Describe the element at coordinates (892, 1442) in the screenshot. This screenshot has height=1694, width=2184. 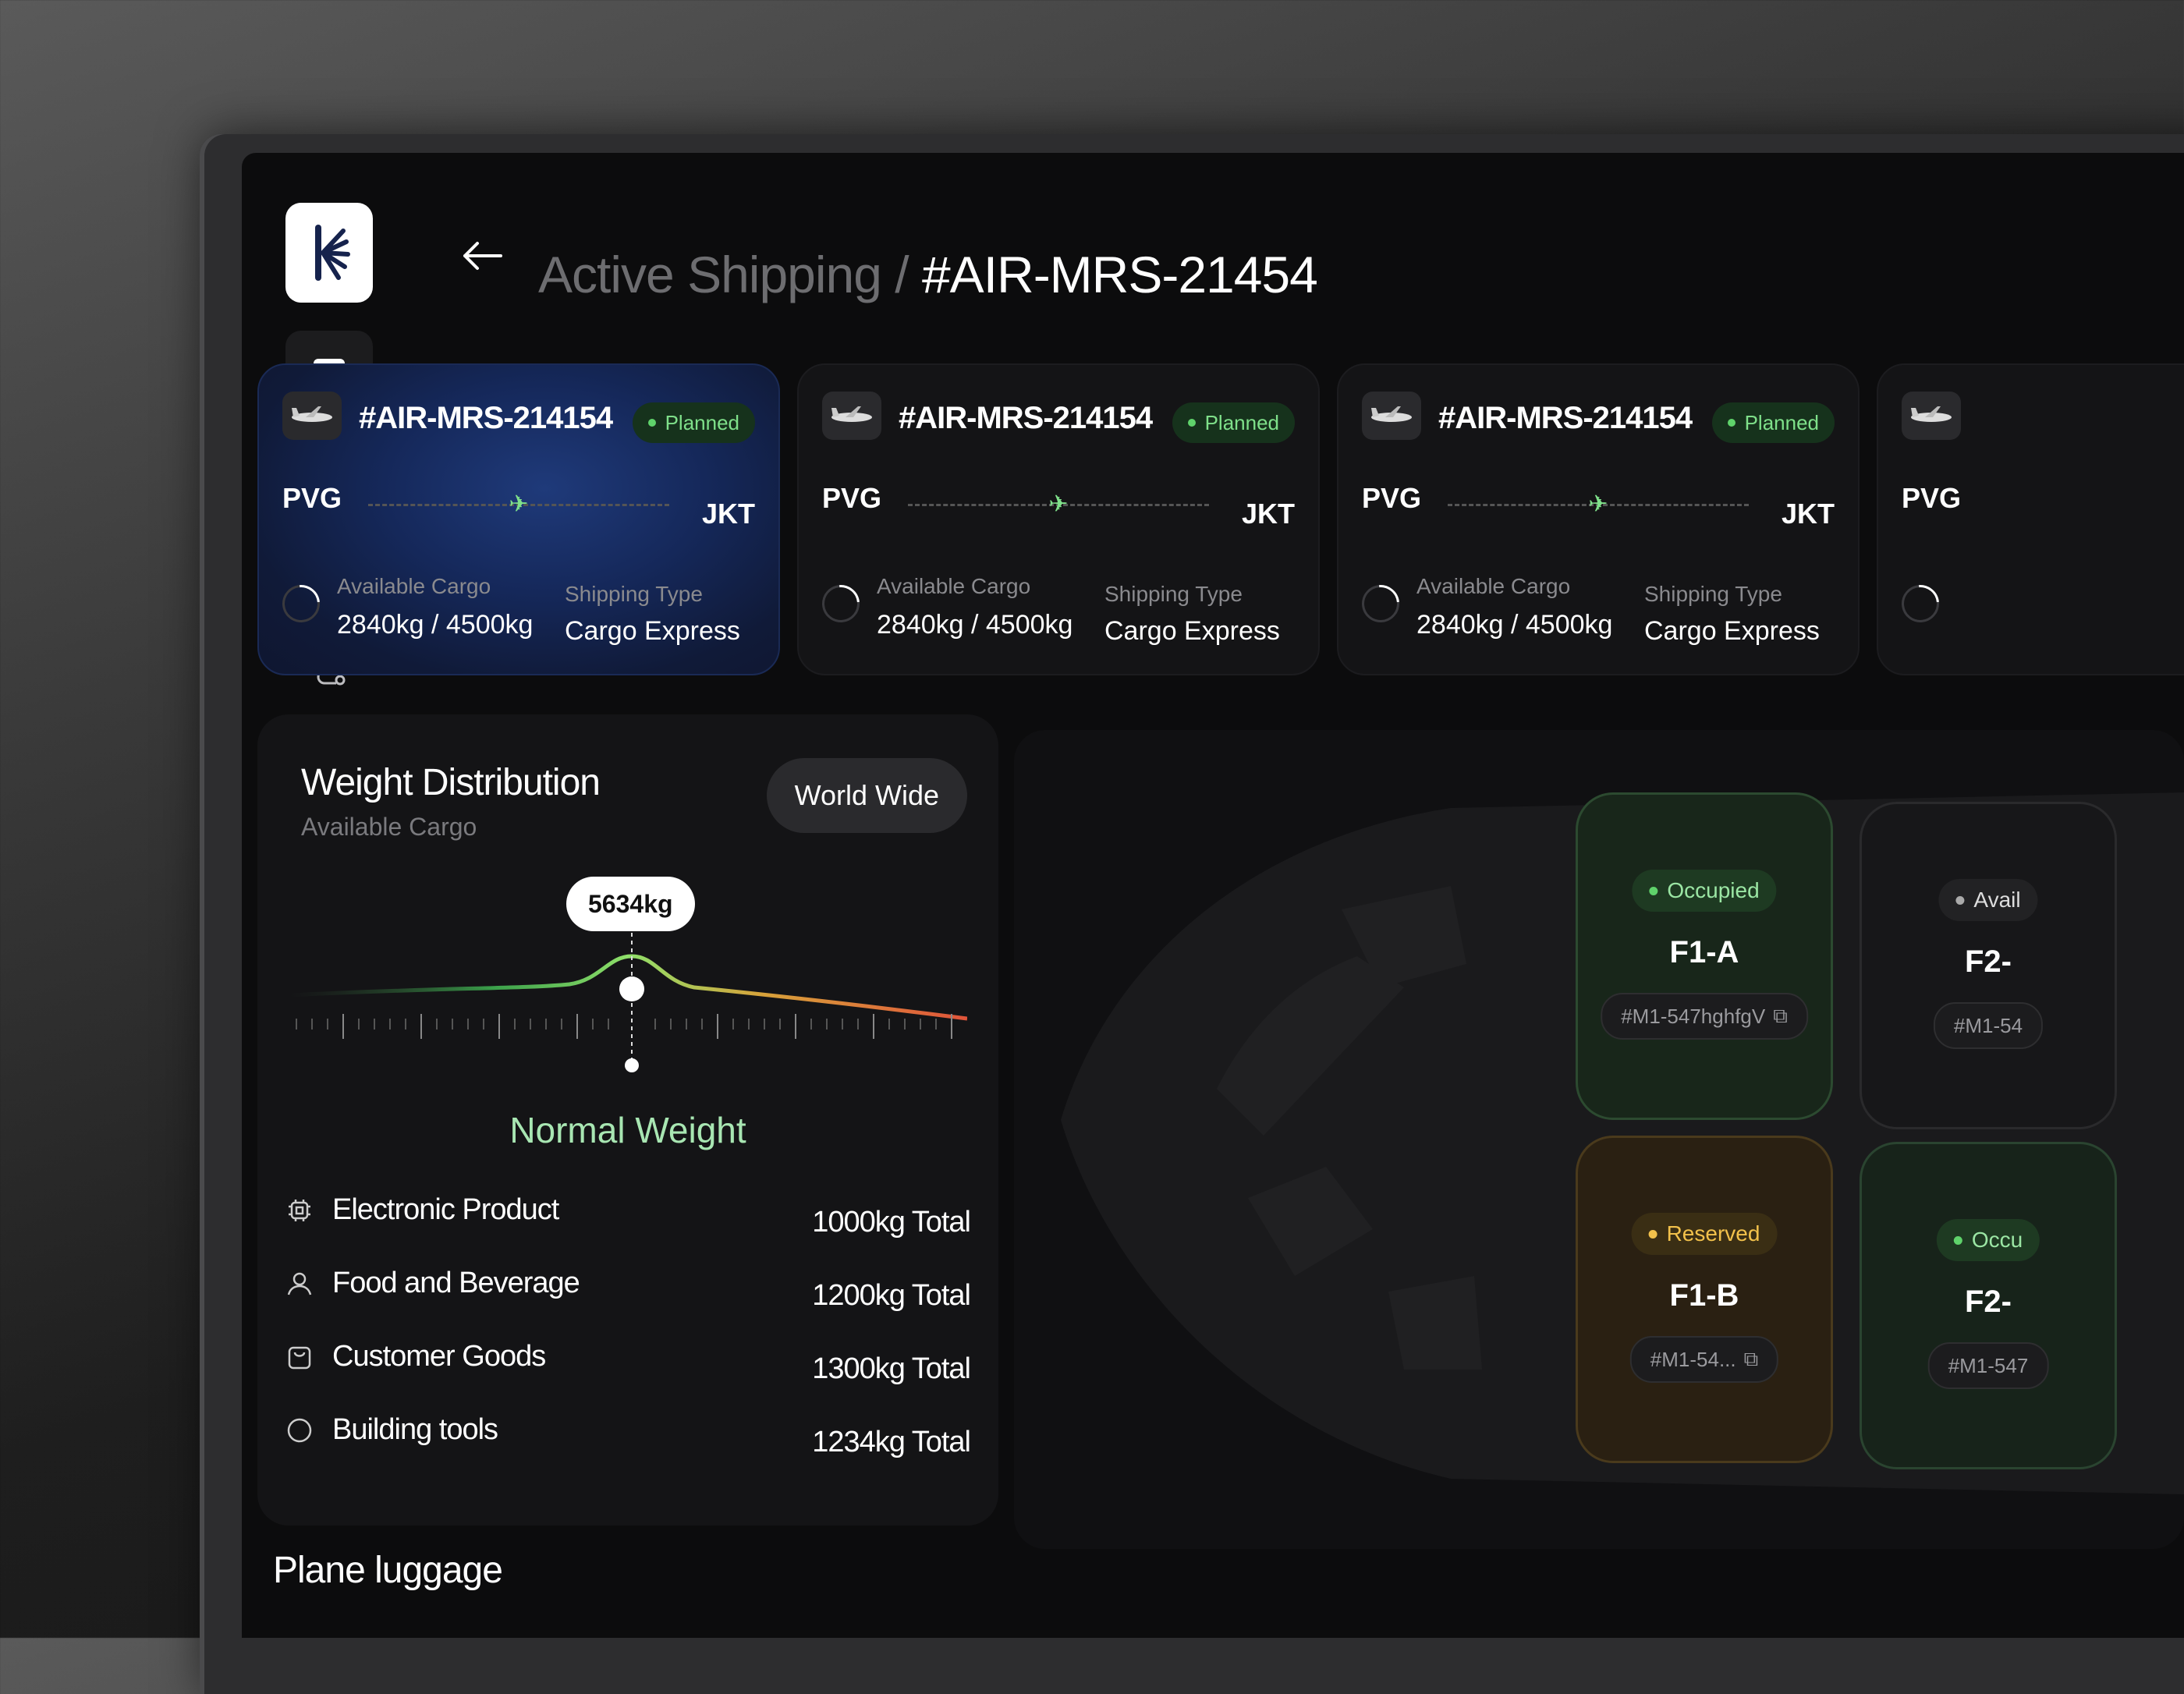
I see `item-total: 1234kg Total` at that location.